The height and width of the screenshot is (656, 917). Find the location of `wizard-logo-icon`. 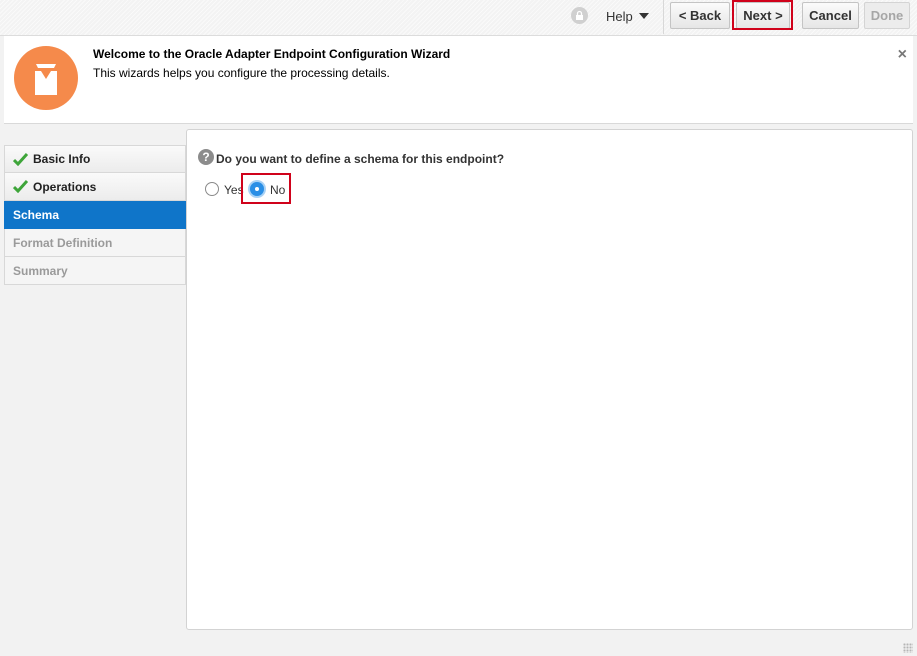

wizard-logo-icon is located at coordinates (46, 78).